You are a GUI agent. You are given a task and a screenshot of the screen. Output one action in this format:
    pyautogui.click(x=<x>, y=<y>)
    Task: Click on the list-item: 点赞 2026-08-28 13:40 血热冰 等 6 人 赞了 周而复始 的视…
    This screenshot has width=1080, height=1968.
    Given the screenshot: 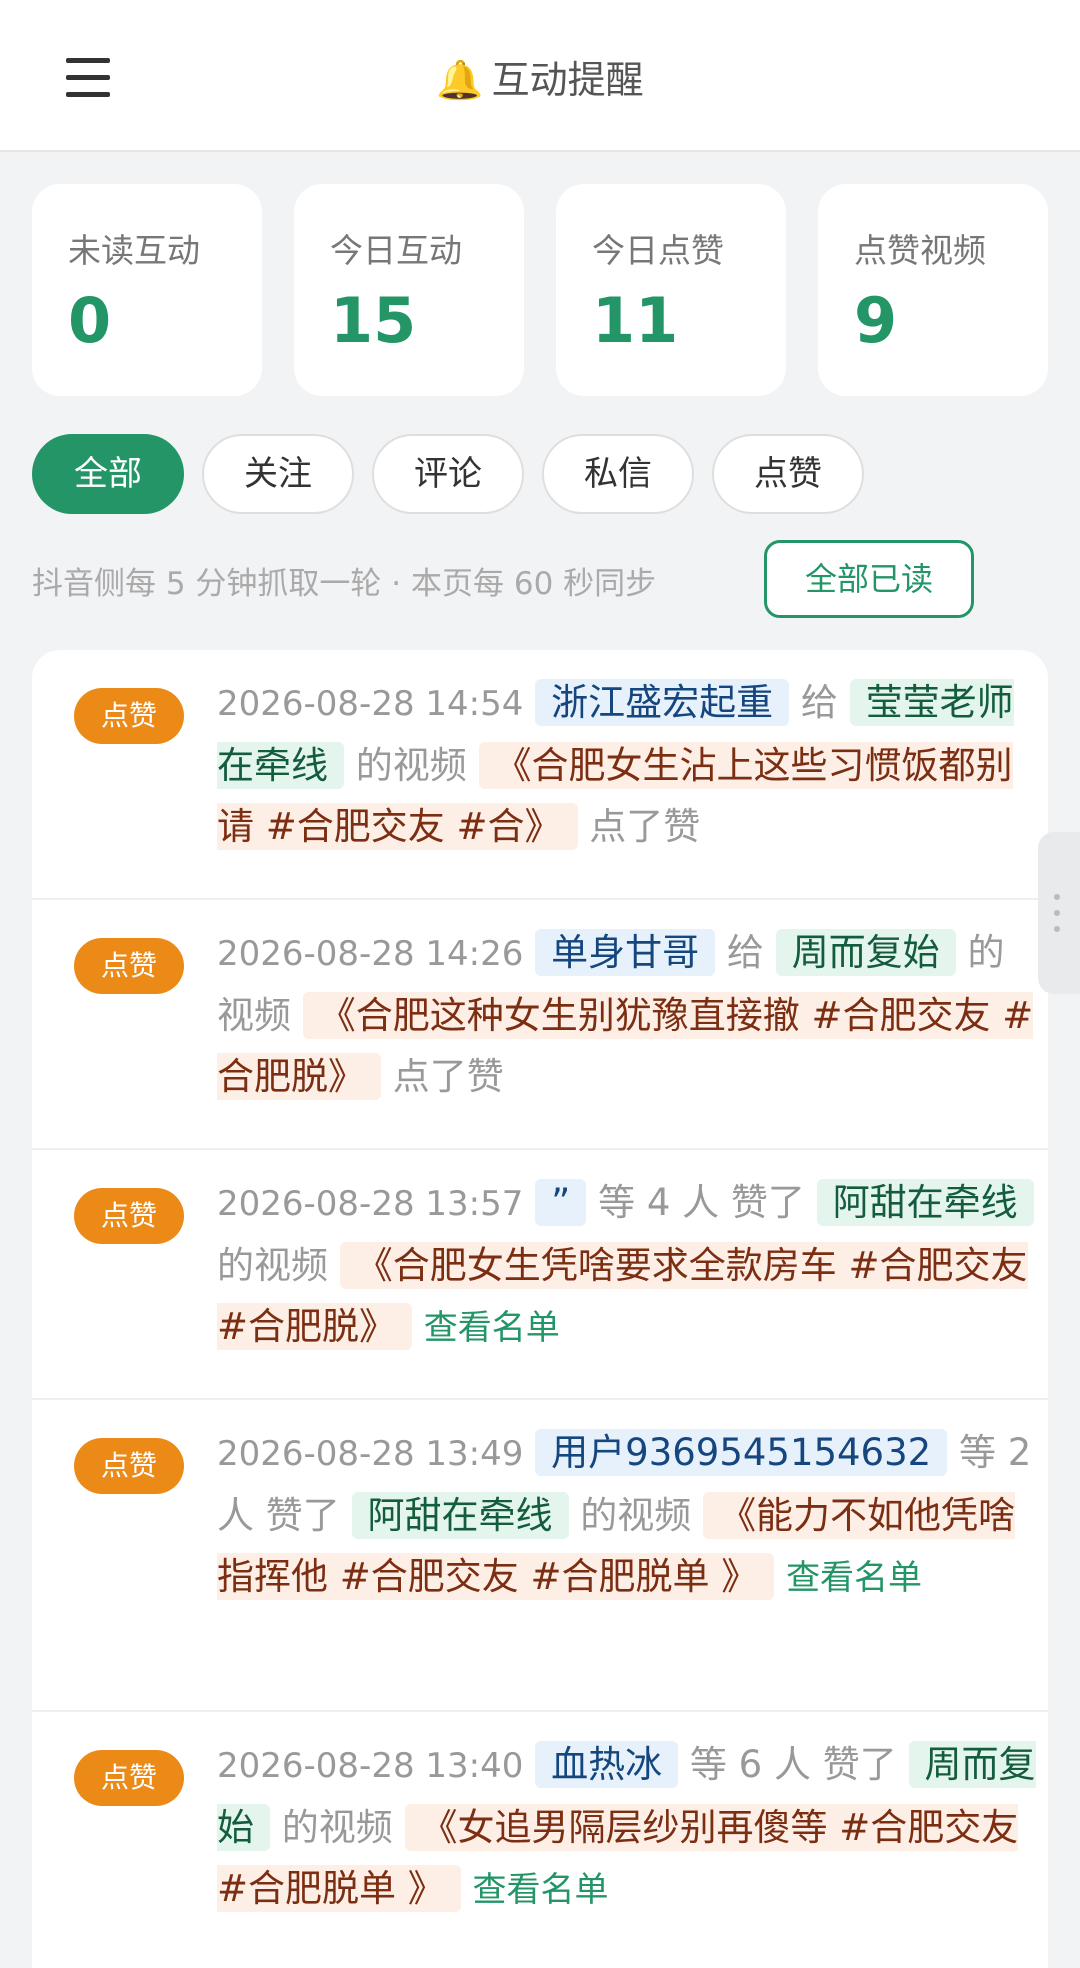 What is the action you would take?
    pyautogui.click(x=540, y=1840)
    